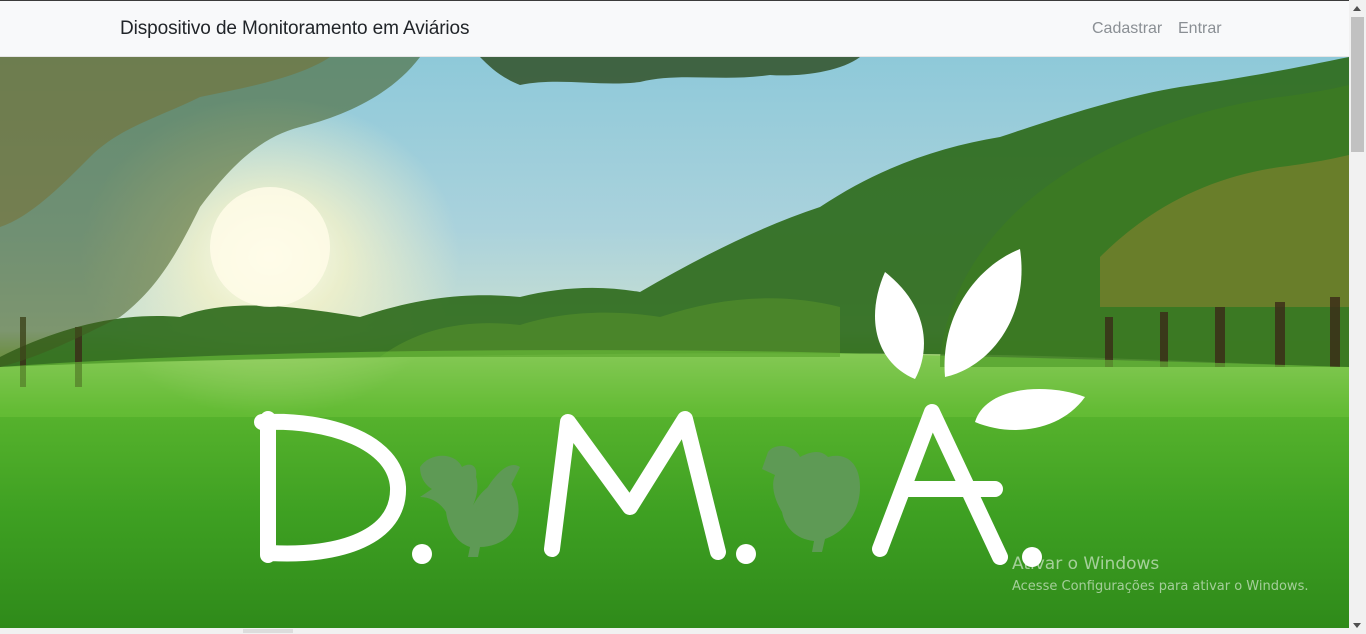 This screenshot has width=1366, height=634. What do you see at coordinates (1030, 409) in the screenshot?
I see `leaf-right` at bounding box center [1030, 409].